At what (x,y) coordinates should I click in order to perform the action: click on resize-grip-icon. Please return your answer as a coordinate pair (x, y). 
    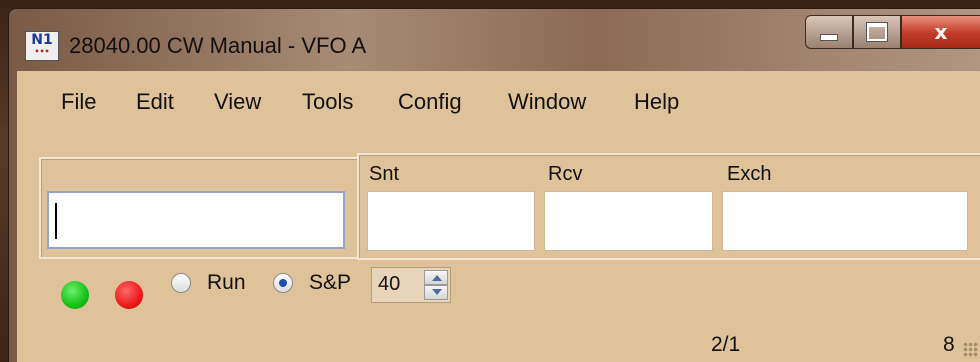
    Looking at the image, I should click on (971, 350).